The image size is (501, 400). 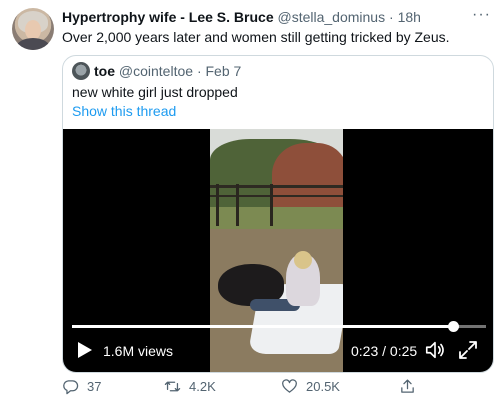 What do you see at coordinates (124, 111) in the screenshot?
I see `show-thread-link: Show this thread` at bounding box center [124, 111].